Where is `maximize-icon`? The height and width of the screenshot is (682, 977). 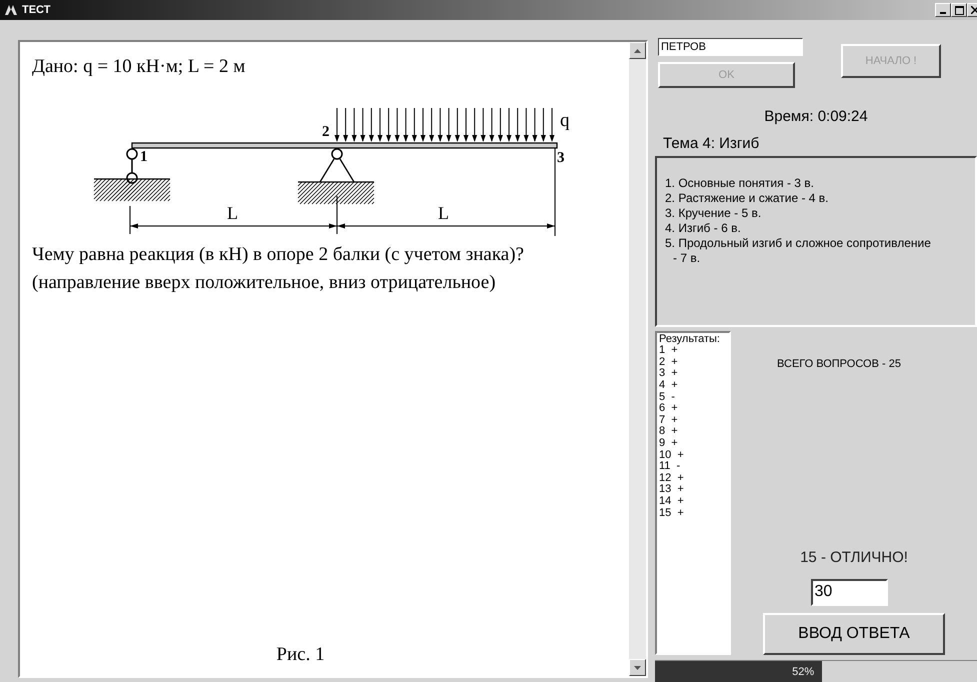 maximize-icon is located at coordinates (959, 10).